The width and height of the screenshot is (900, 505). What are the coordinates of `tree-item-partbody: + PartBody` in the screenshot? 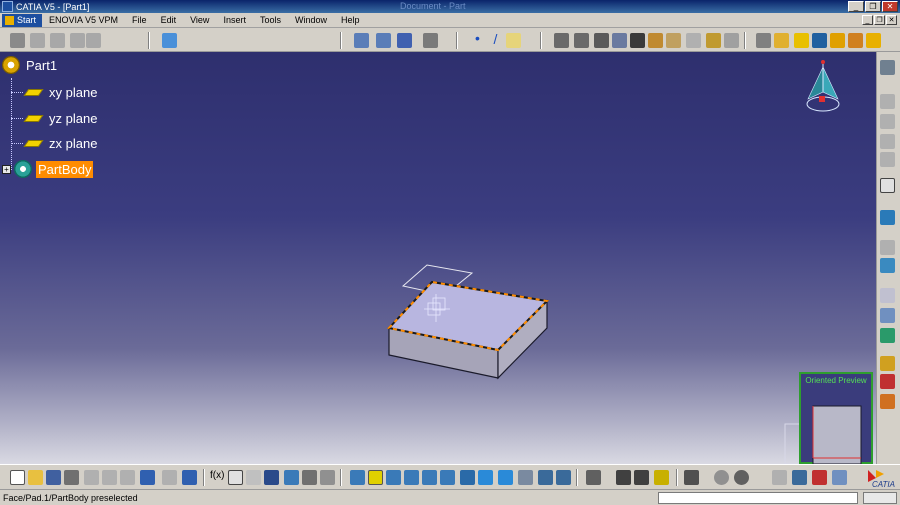 It's located at (48, 169).